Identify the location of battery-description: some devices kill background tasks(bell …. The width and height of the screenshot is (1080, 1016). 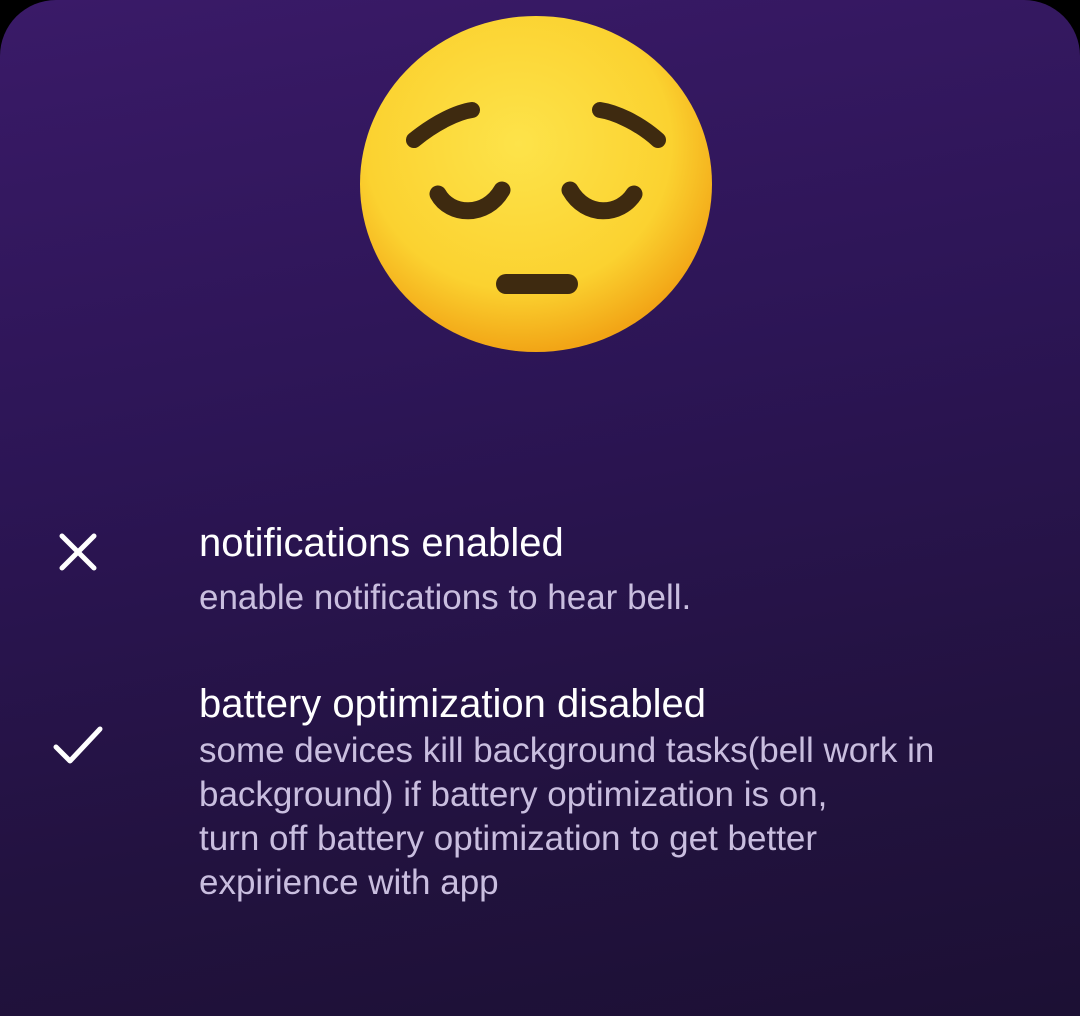
(567, 816).